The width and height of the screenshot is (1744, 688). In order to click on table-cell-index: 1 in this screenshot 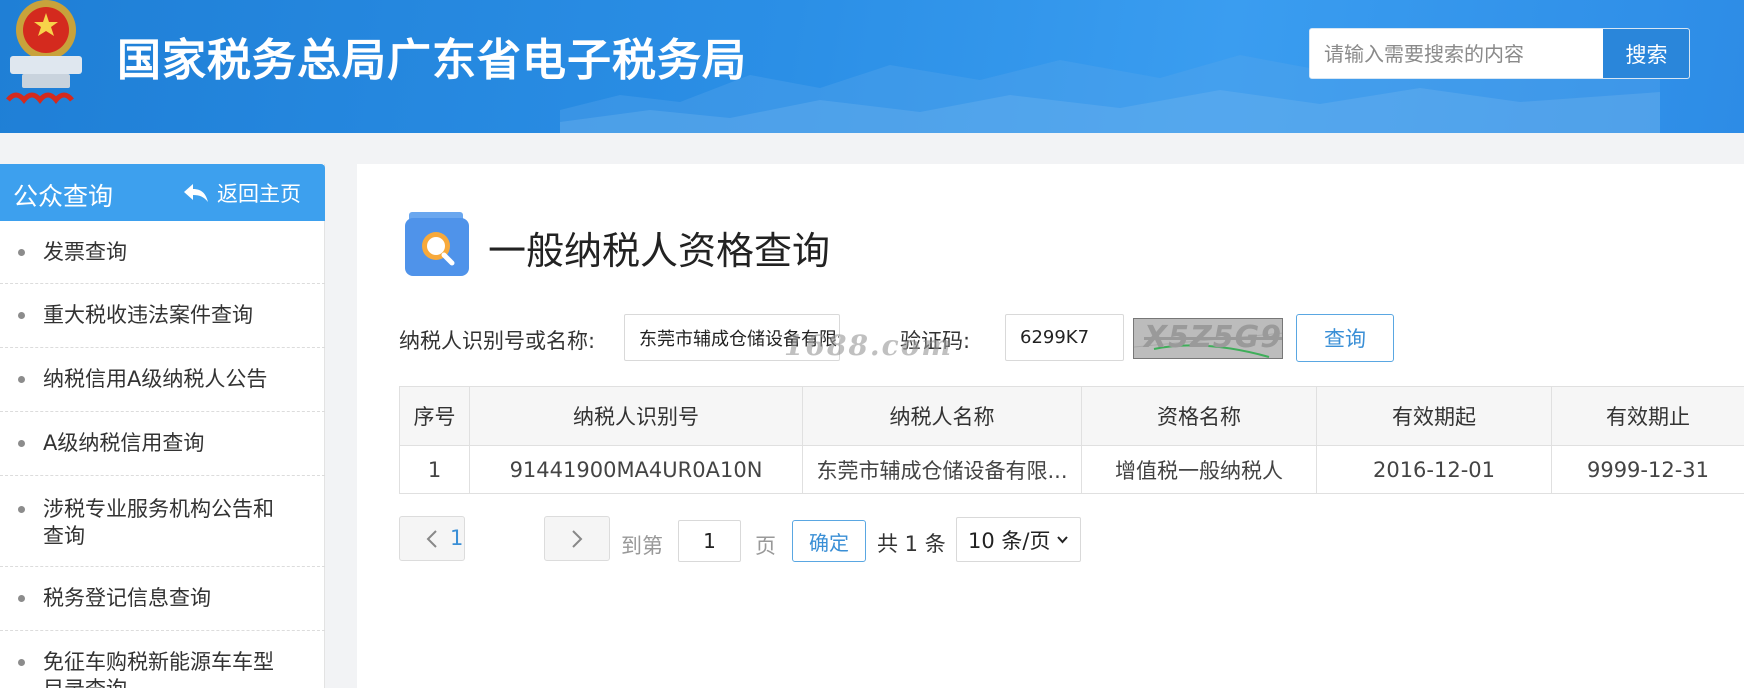, I will do `click(435, 470)`.